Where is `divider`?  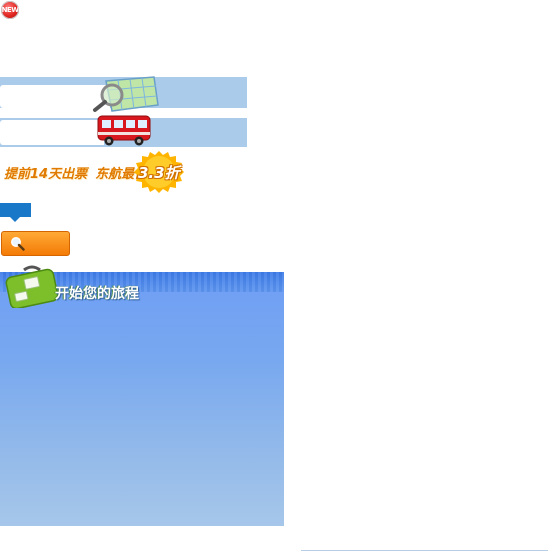
divider is located at coordinates (424, 550).